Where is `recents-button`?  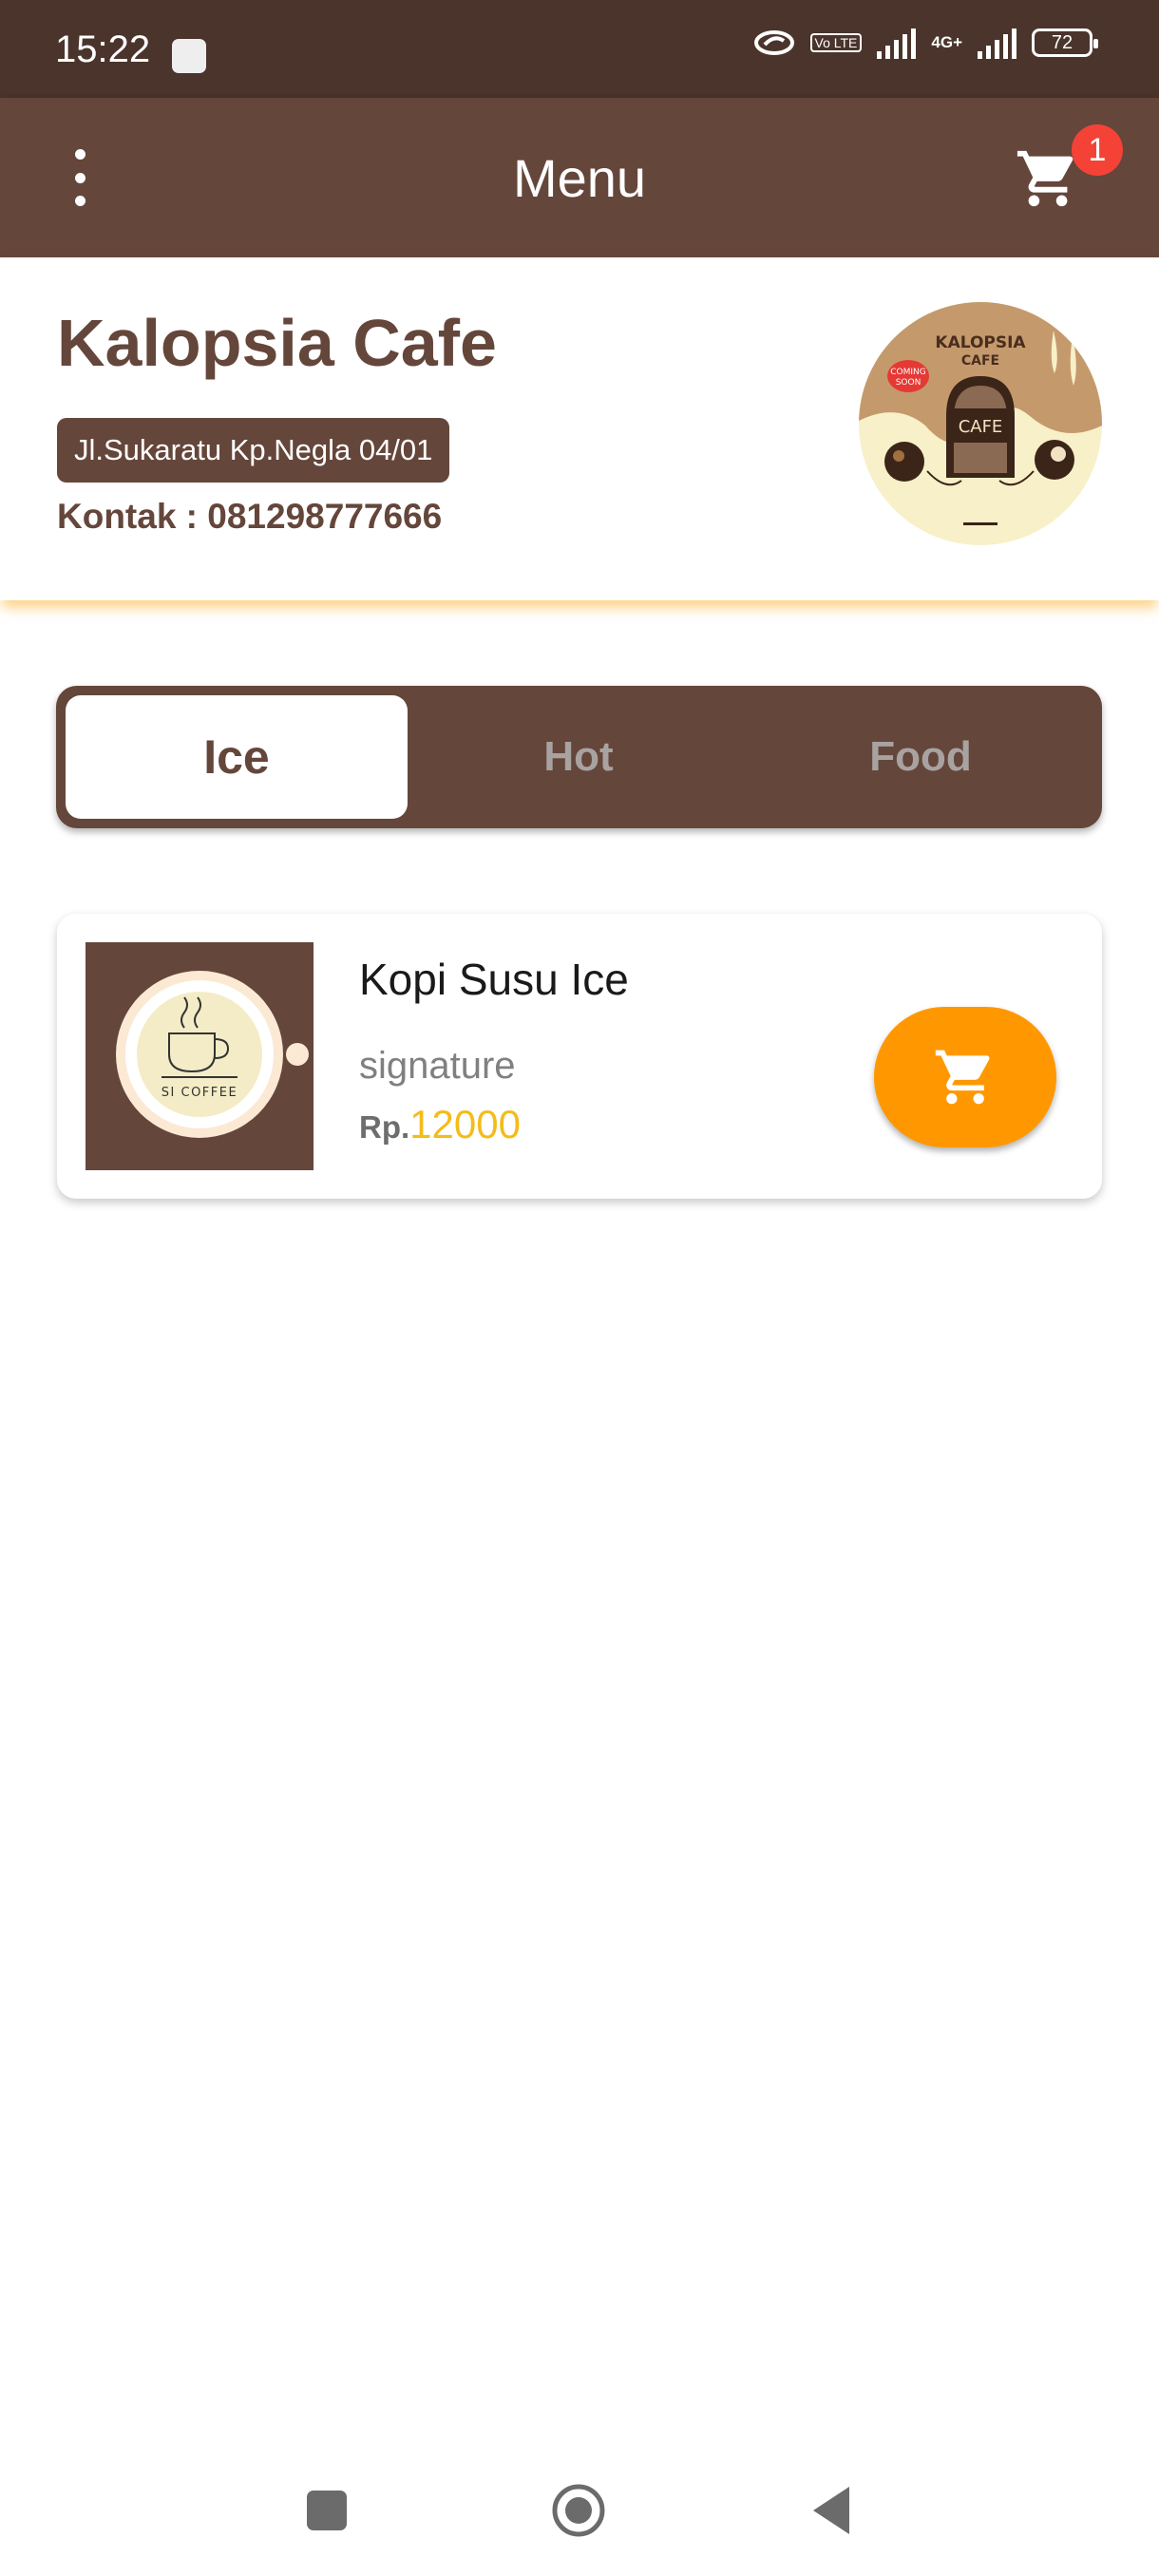 recents-button is located at coordinates (327, 2510).